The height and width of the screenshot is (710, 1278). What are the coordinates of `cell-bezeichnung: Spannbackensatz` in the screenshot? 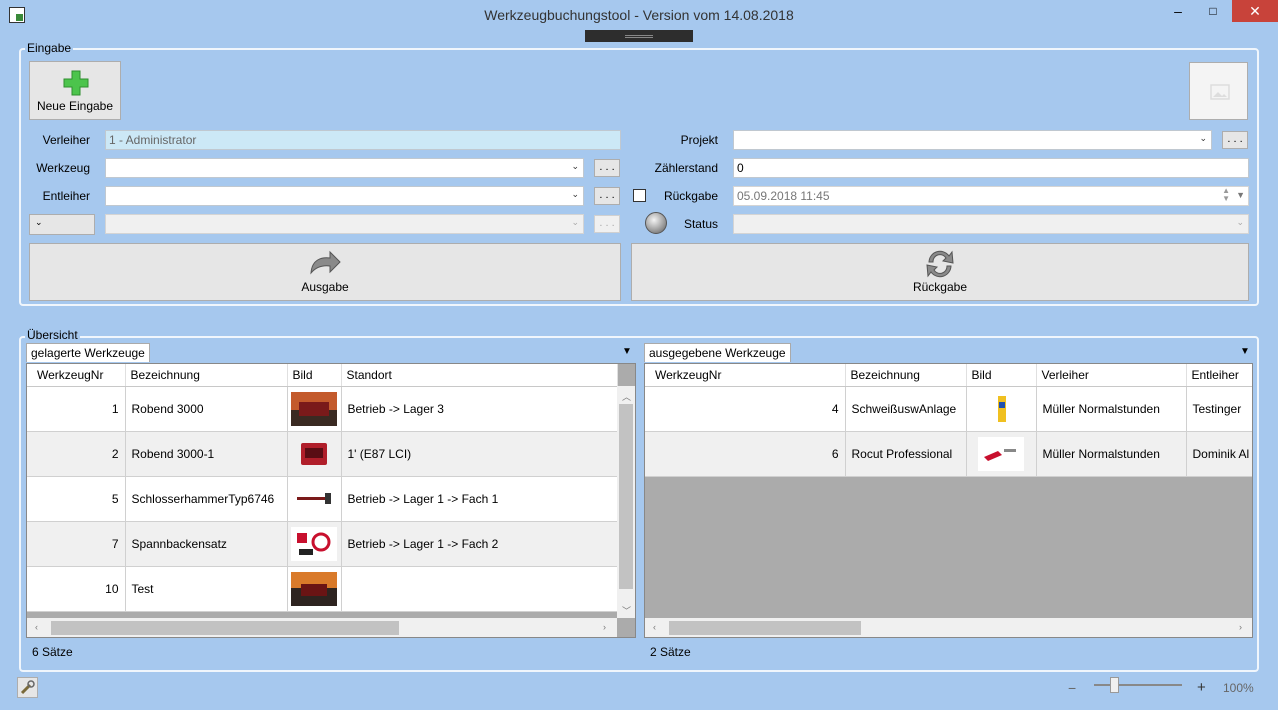 It's located at (206, 544).